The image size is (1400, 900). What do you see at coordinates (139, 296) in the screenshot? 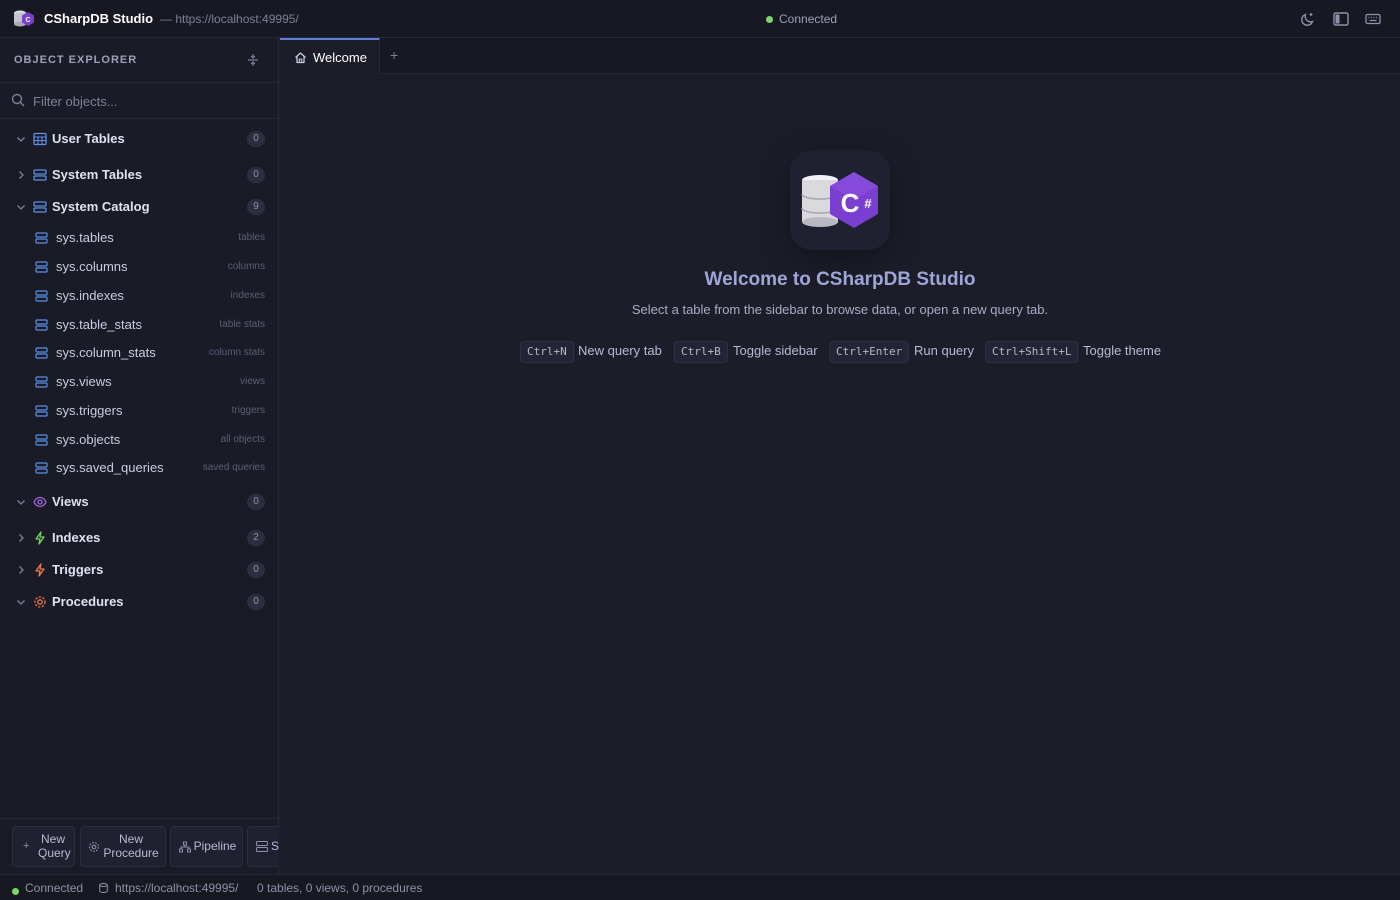
I see `catalog-item-sys-indexes: sys.indexes indexes` at bounding box center [139, 296].